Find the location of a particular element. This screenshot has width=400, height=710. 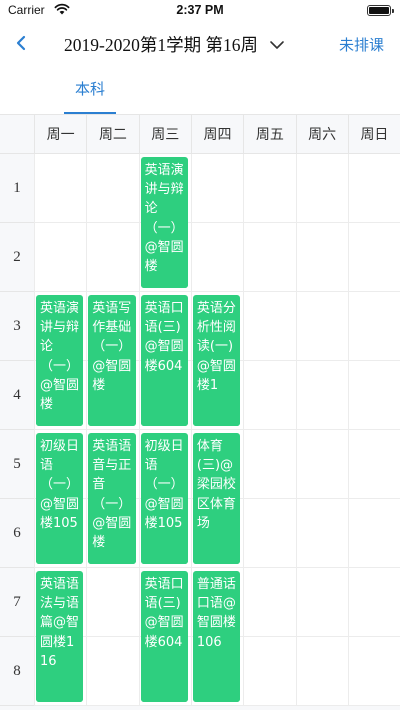

course-card: 英语语法与语篇@智圆楼116 is located at coordinates (60, 636).